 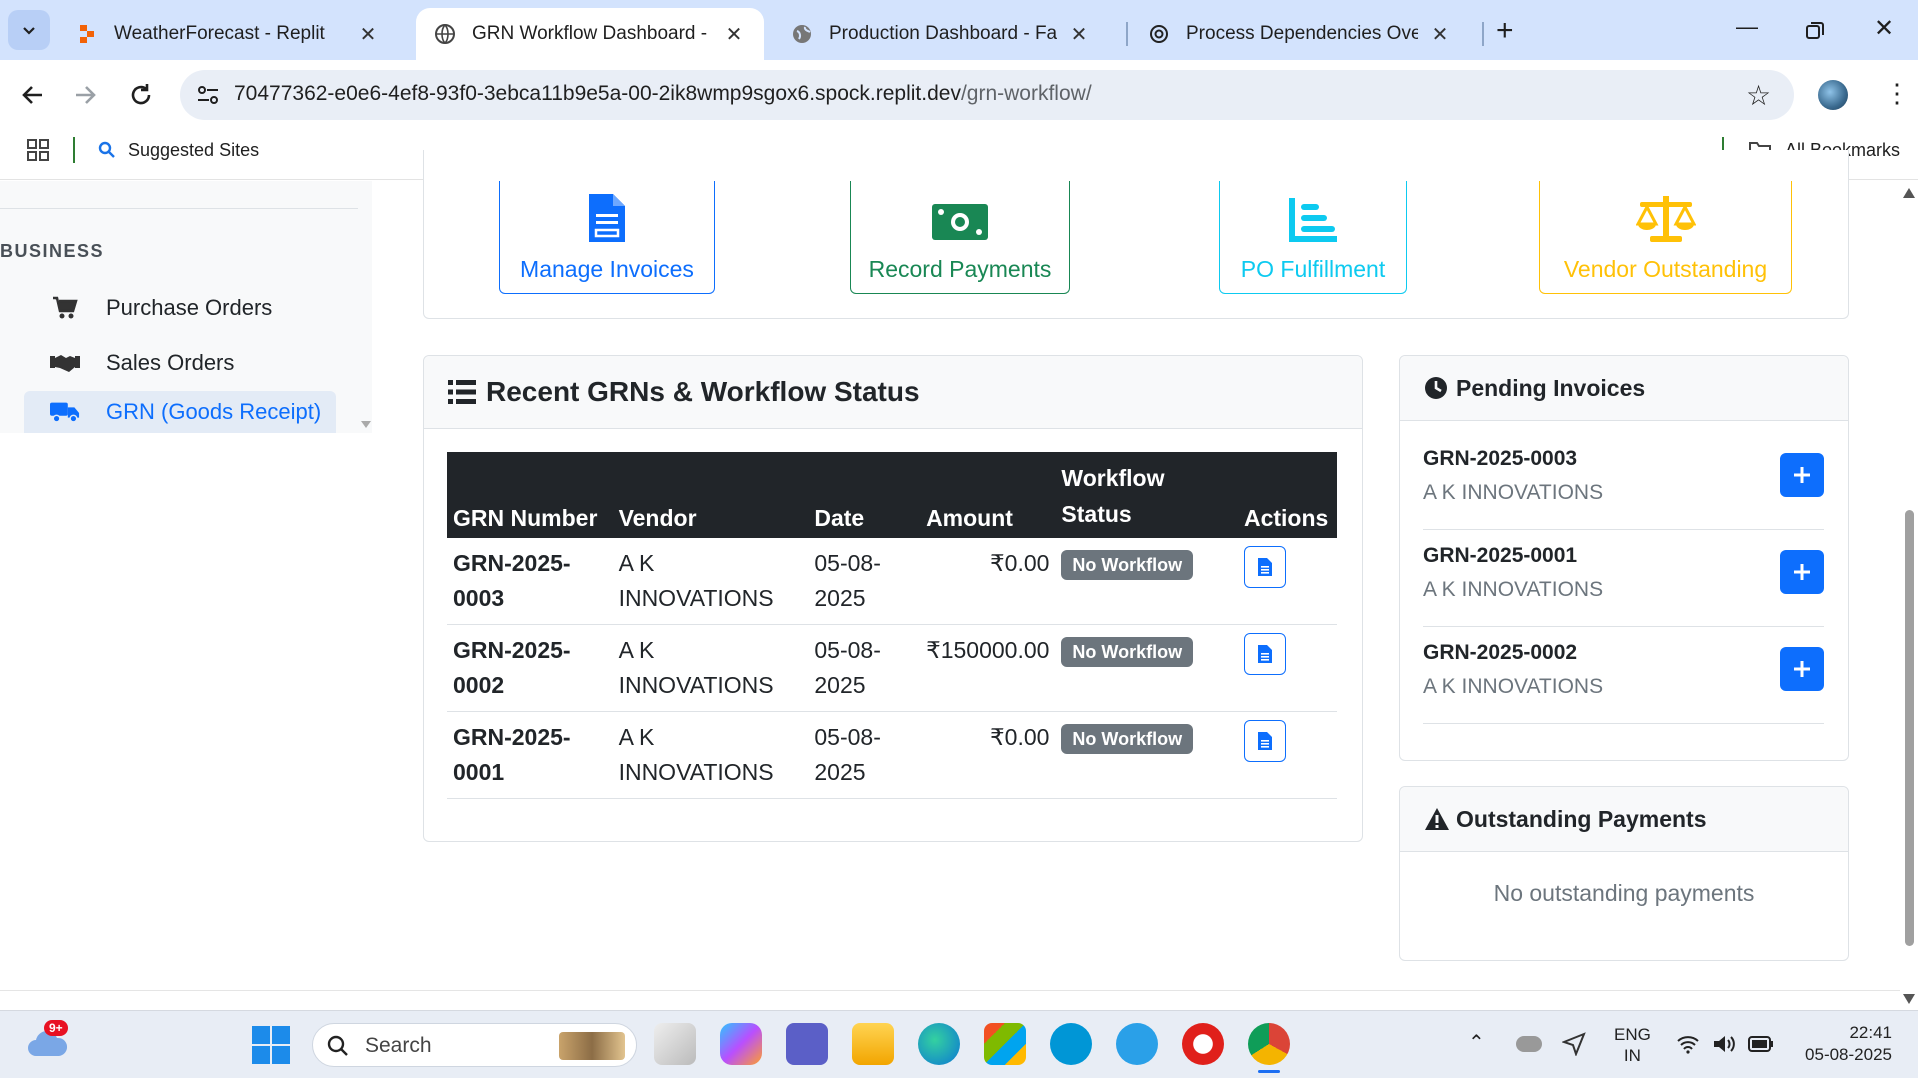 I want to click on po-fulfillment-button: PO Fulfillment, so click(x=1313, y=237).